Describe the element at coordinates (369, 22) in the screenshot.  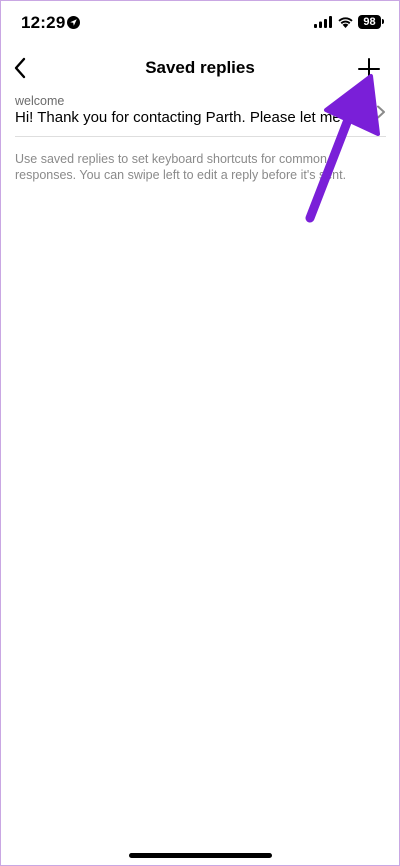
I see `battery-icon: 98` at that location.